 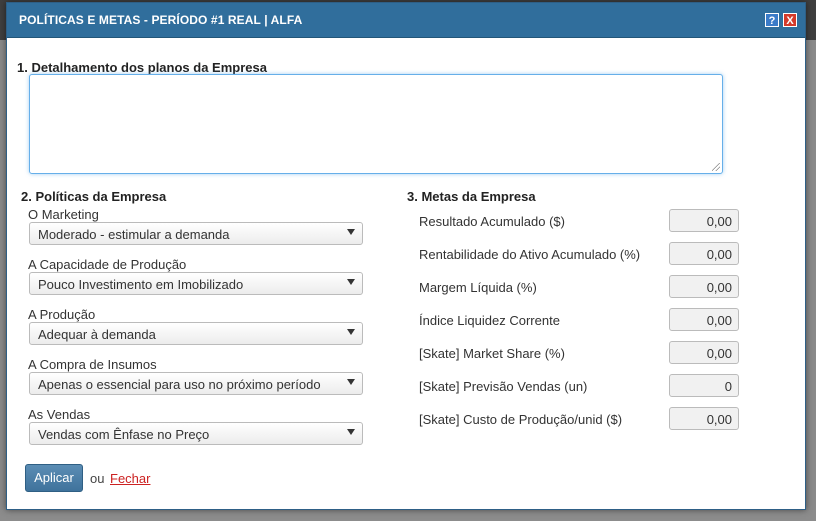 I want to click on background-bottom, so click(x=408, y=515).